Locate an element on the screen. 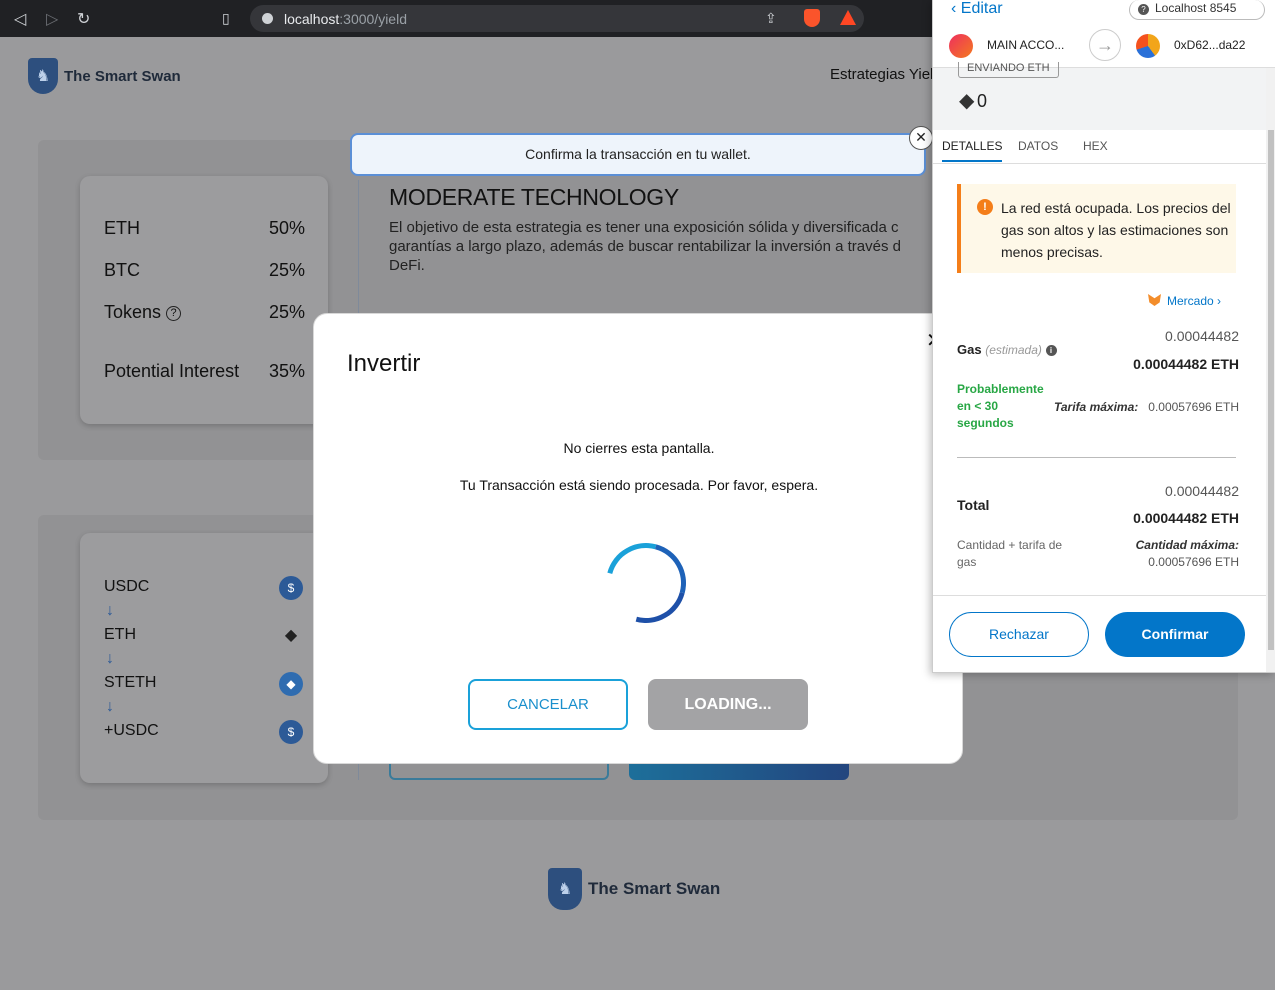 This screenshot has height=990, width=1275. arrow-right-icon: → is located at coordinates (1105, 45).